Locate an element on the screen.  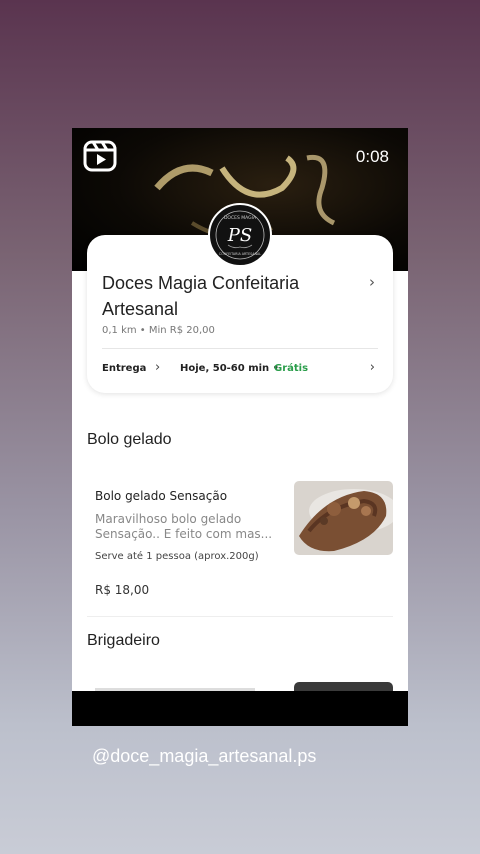
logo-ring-top: DOCES MAGIA is located at coordinates (240, 218).